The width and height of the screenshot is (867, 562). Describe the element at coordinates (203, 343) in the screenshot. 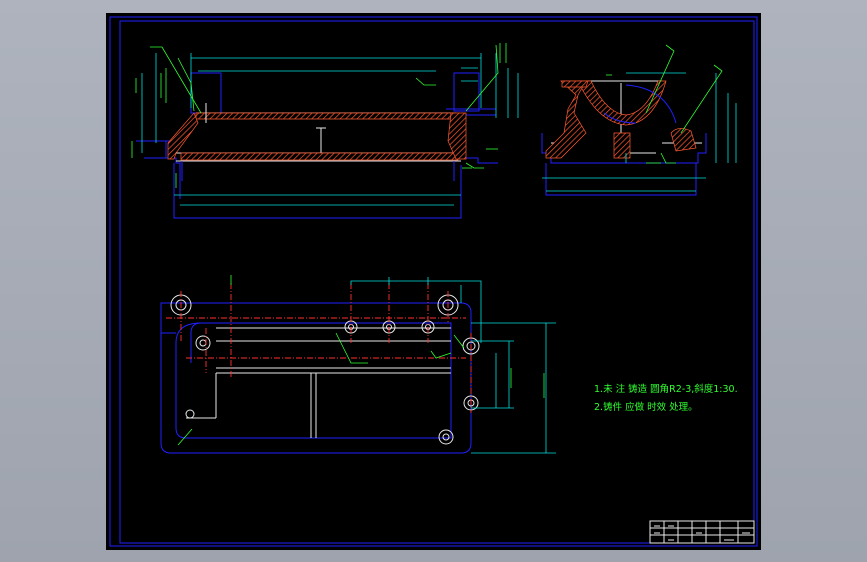

I see `bolt-hole-left` at that location.